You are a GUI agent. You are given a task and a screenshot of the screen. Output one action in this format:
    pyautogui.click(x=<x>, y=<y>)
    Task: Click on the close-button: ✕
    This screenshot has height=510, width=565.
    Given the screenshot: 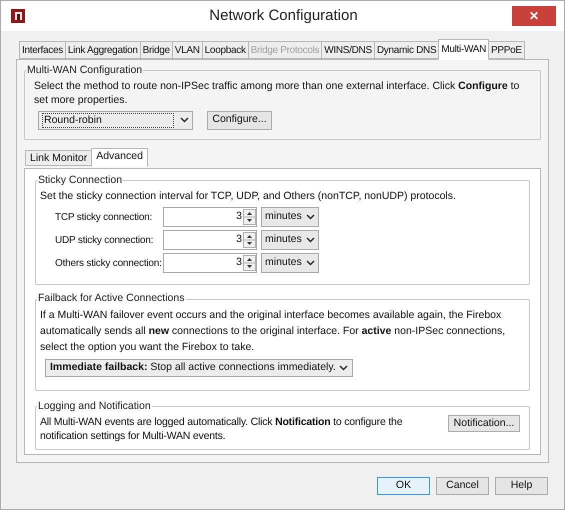 What is the action you would take?
    pyautogui.click(x=534, y=16)
    